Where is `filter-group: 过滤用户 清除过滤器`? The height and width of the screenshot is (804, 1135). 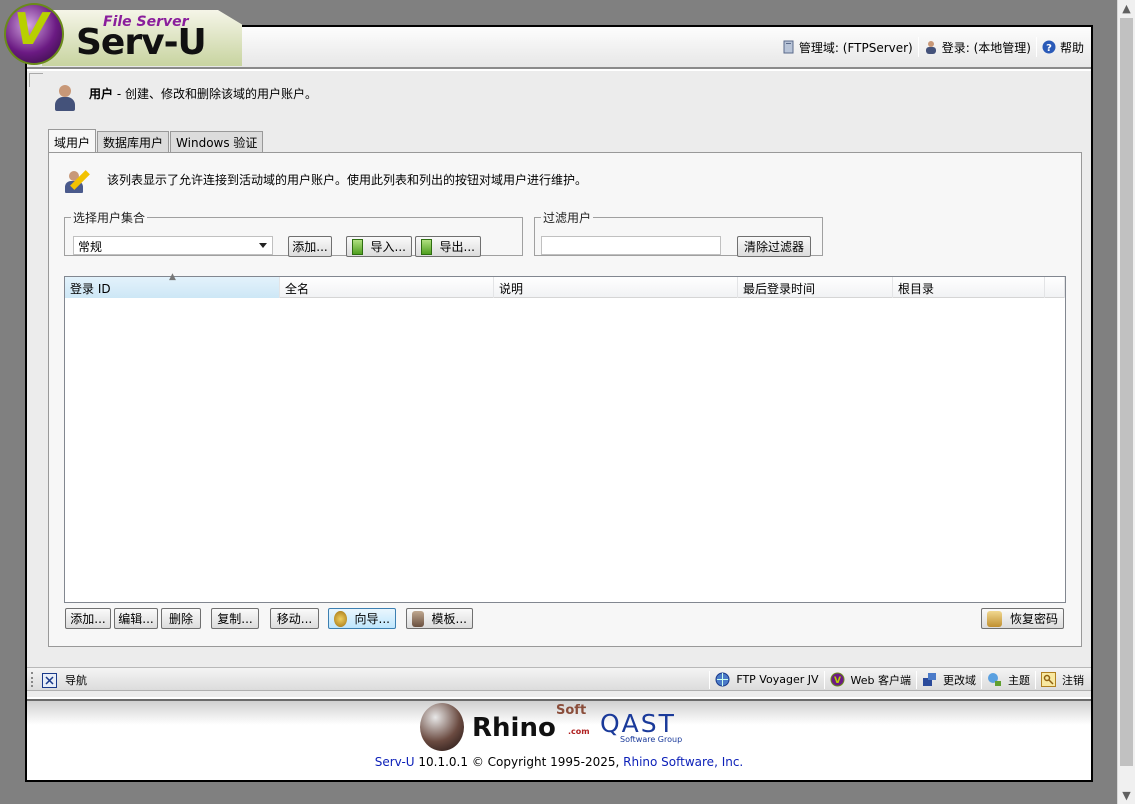
filter-group: 过滤用户 清除过滤器 is located at coordinates (678, 233).